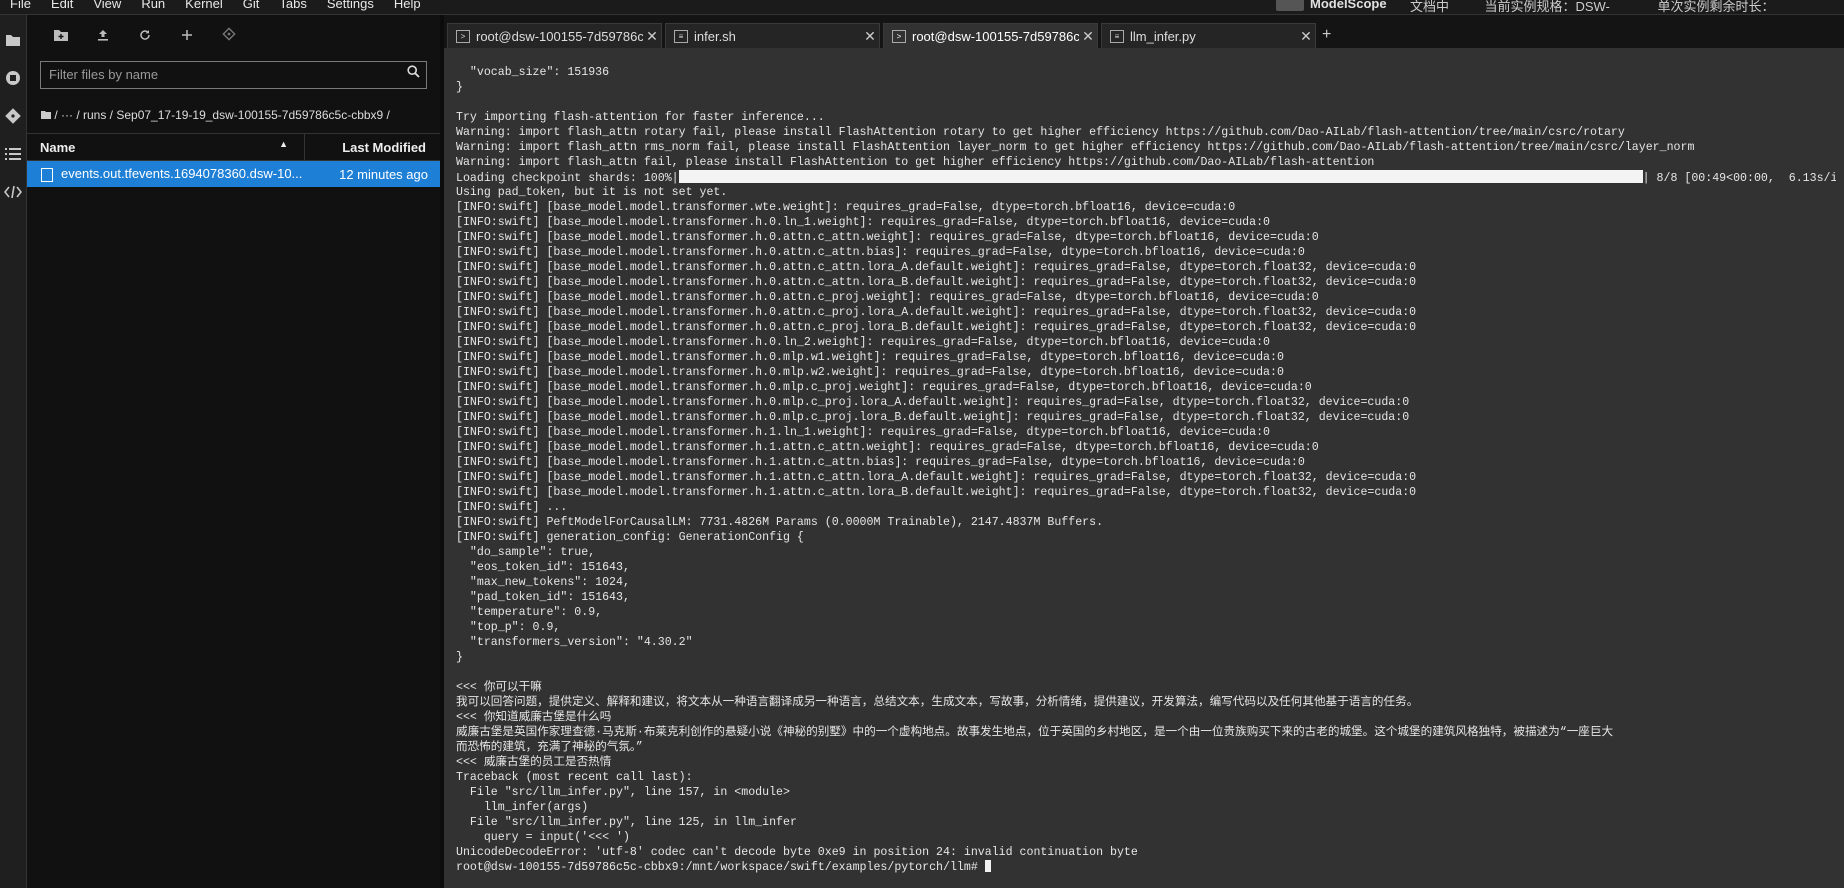 Image resolution: width=1844 pixels, height=888 pixels. I want to click on file-icon, so click(47, 174).